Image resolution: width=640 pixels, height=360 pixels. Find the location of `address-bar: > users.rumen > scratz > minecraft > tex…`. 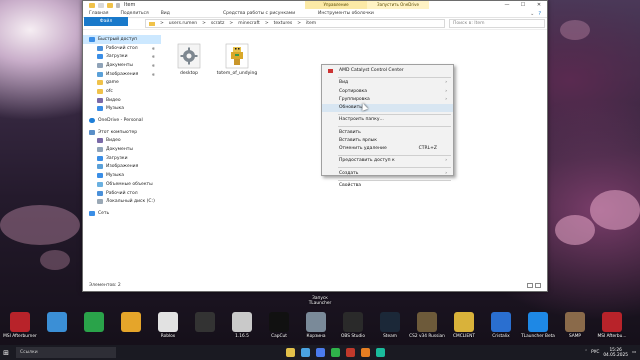

address-bar: > users.rumen > scratz > minecraft > tex… is located at coordinates (295, 23).